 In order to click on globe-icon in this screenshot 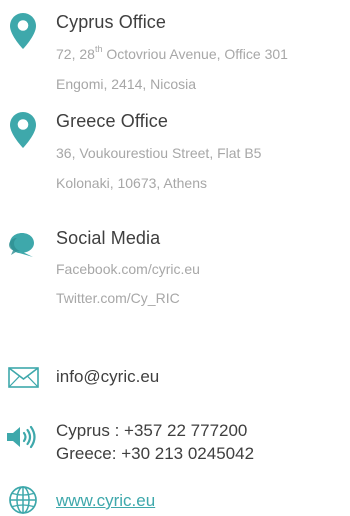, I will do `click(23, 500)`.